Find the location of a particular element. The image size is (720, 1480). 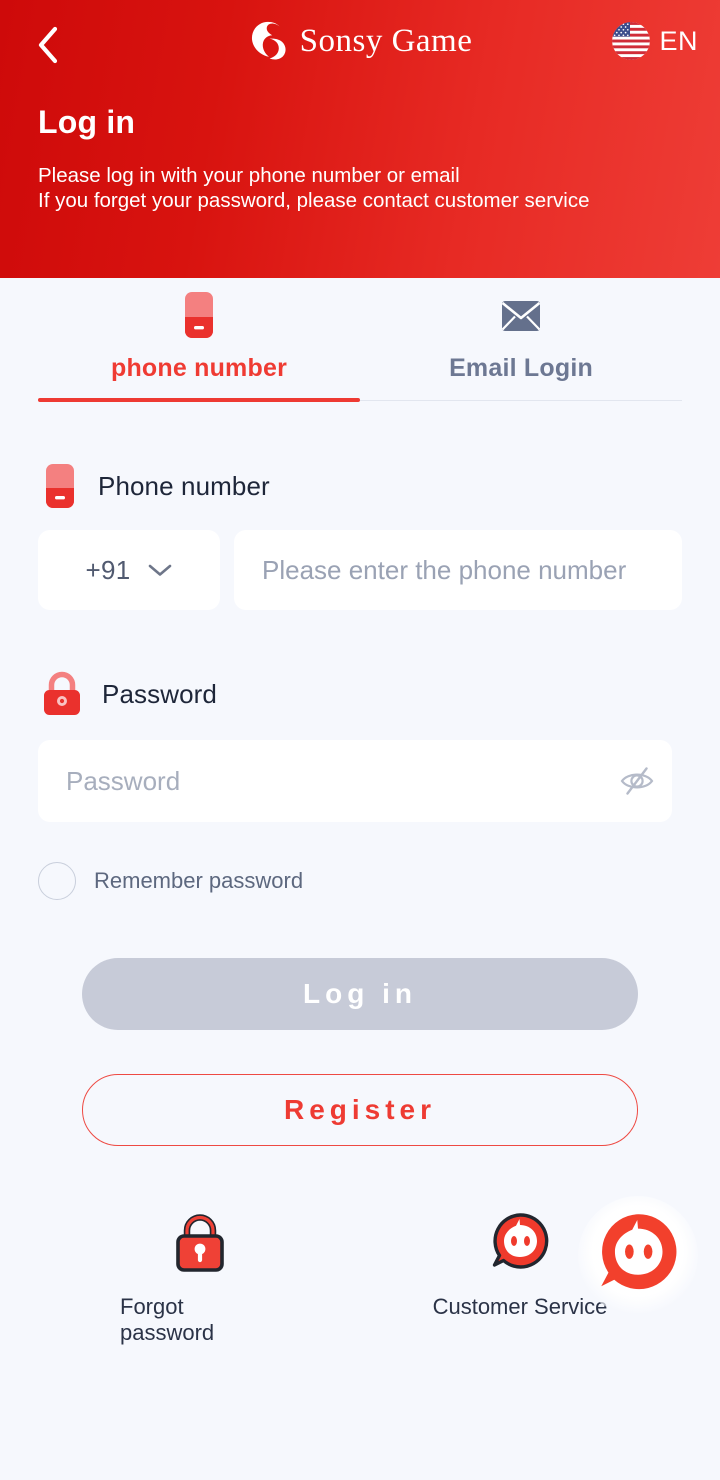

password-field-label: Password is located at coordinates (128, 694).